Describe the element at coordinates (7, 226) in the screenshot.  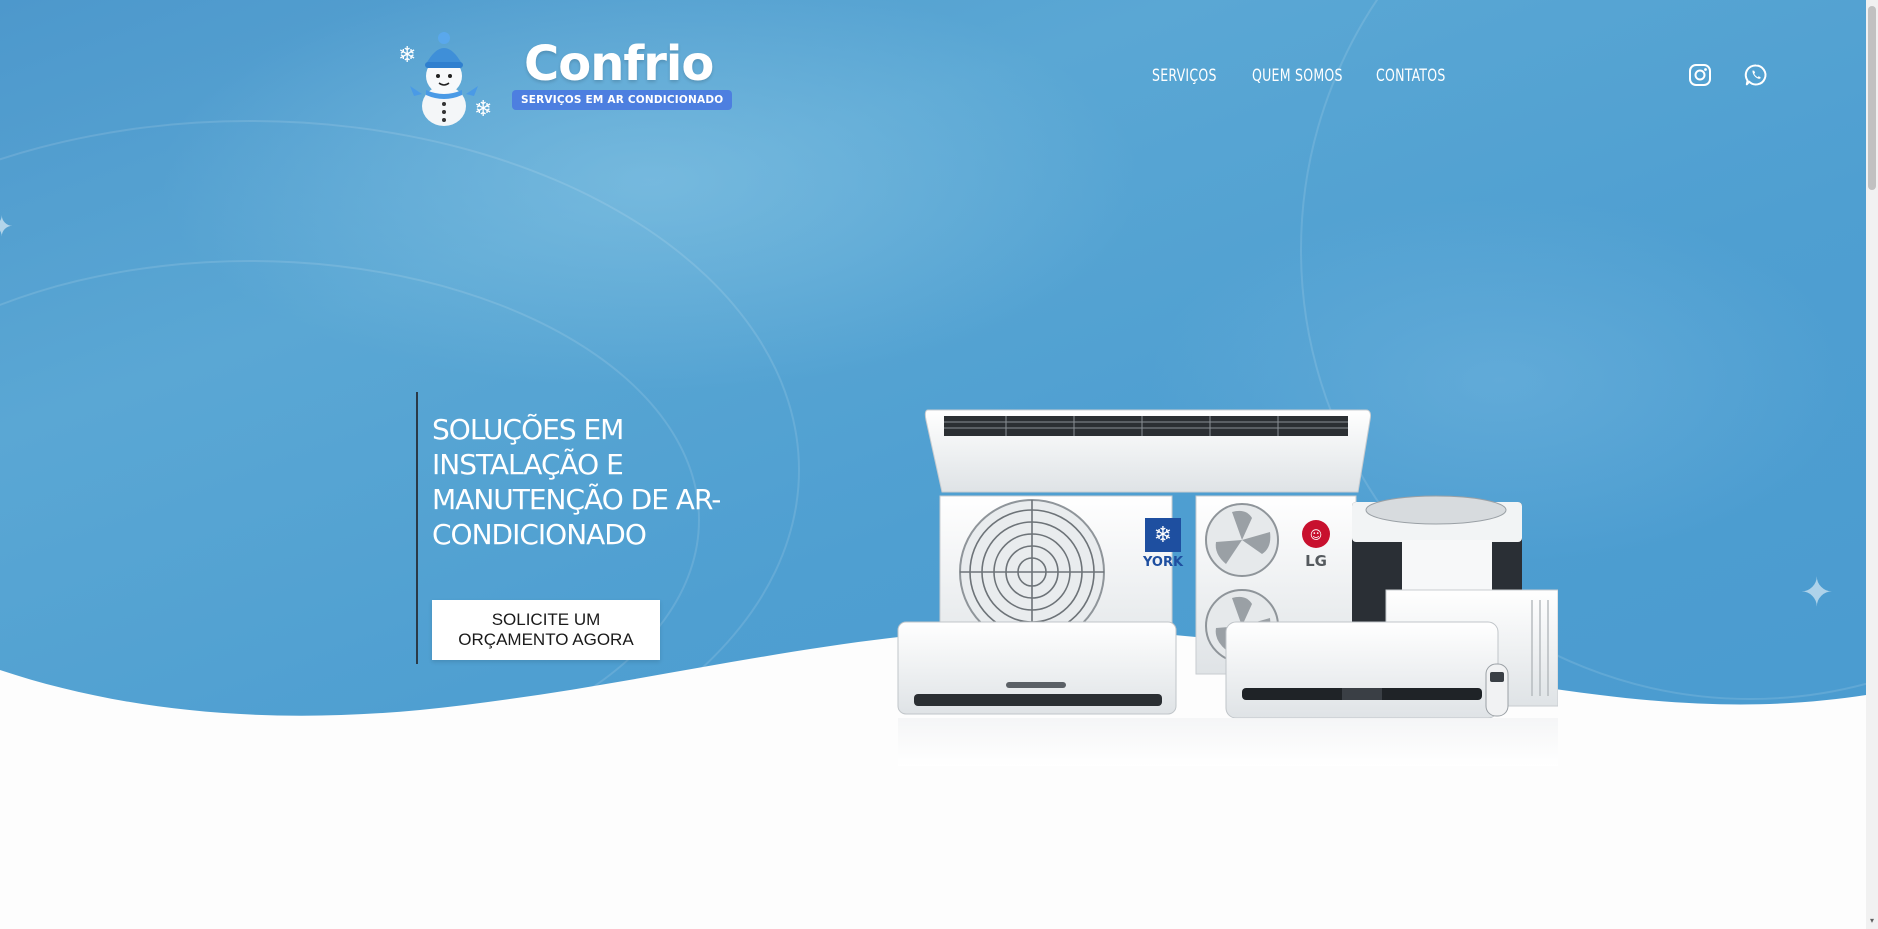
I see `sparkle-icon: ✦` at that location.